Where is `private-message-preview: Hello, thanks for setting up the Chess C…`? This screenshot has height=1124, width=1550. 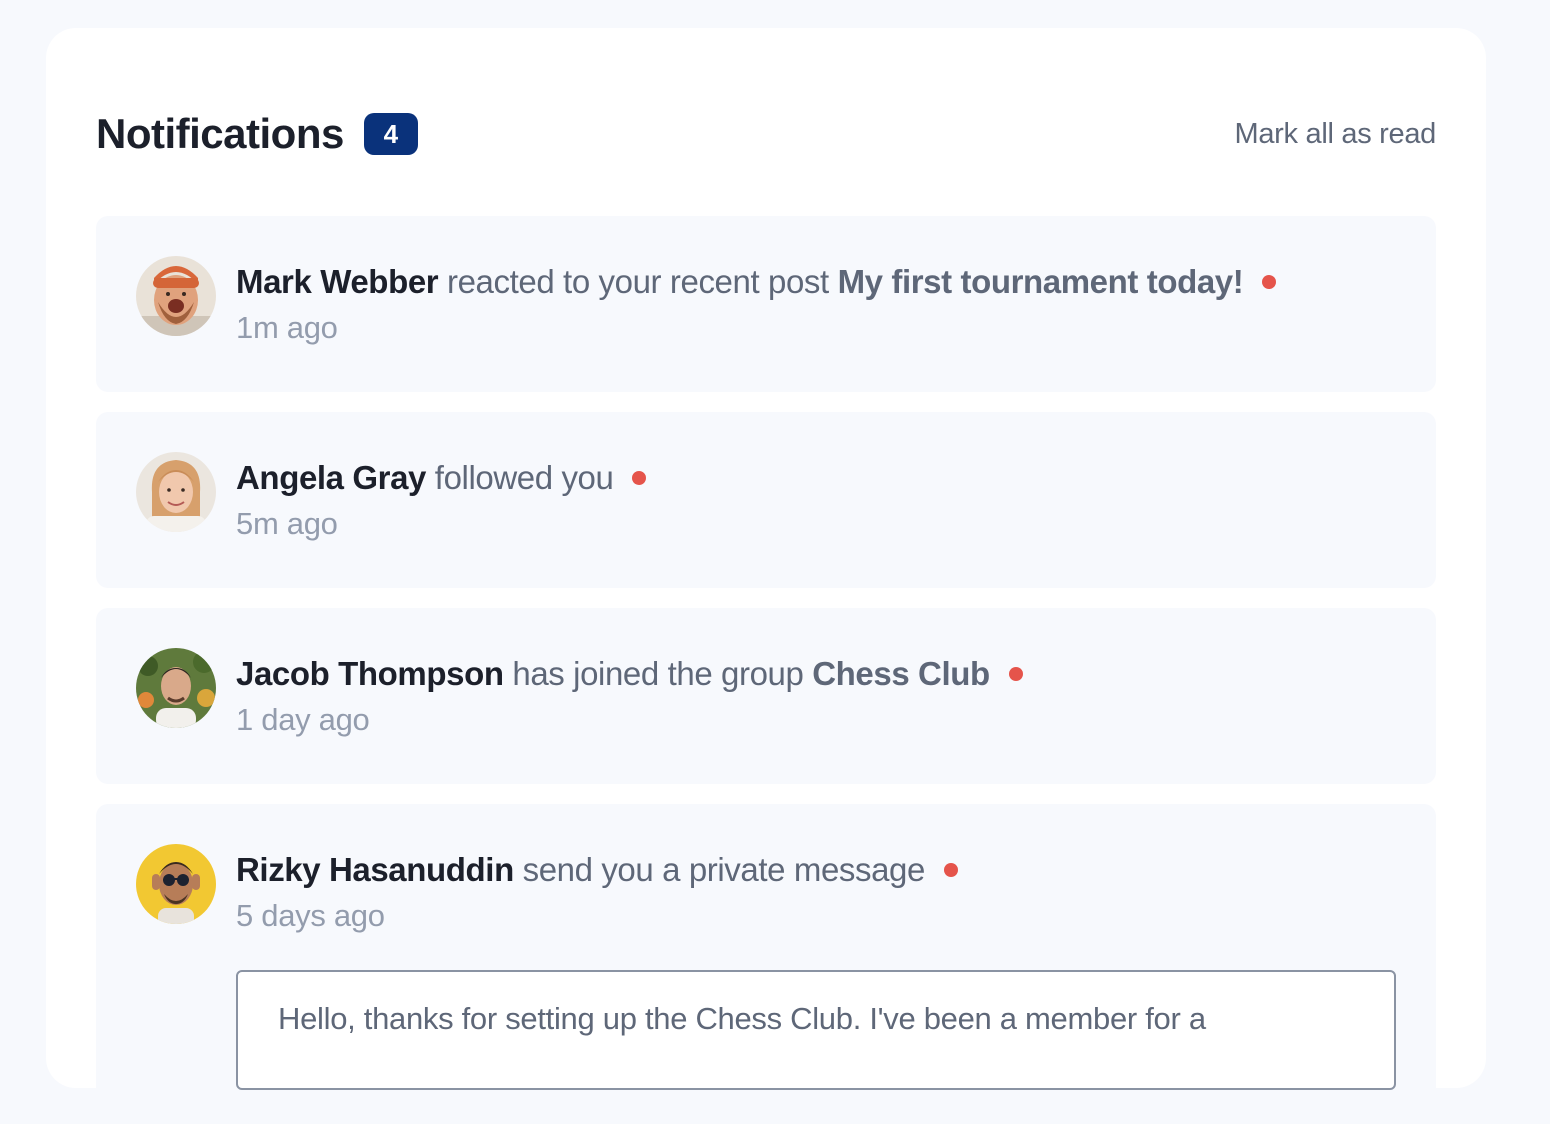
private-message-preview: Hello, thanks for setting up the Chess C… is located at coordinates (816, 1030).